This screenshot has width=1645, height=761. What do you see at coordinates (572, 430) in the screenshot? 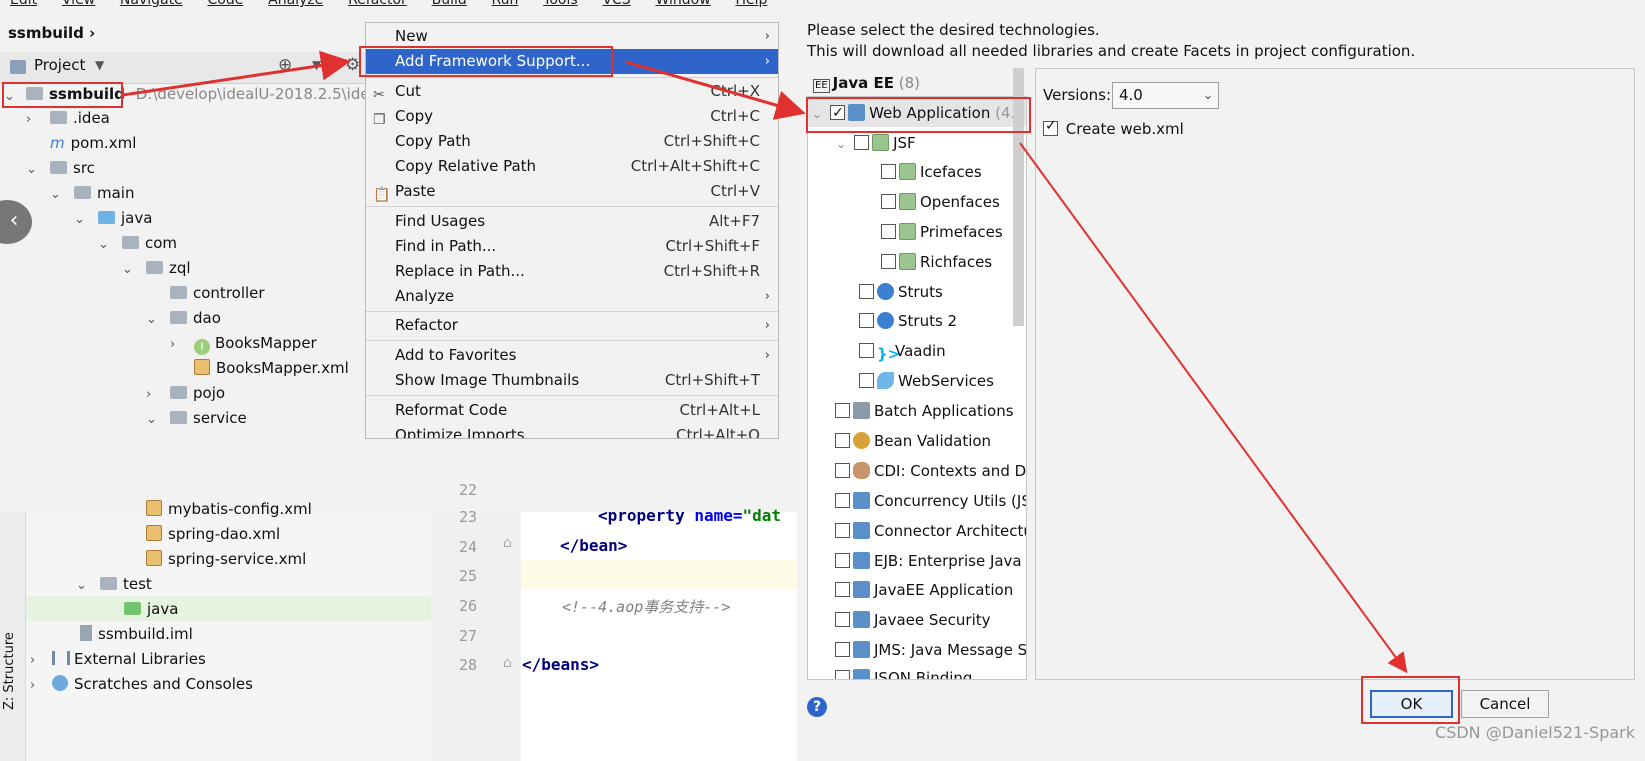
I see `menu-item-optimize-imports: Optimize Imports Ctrl+Alt+O` at bounding box center [572, 430].